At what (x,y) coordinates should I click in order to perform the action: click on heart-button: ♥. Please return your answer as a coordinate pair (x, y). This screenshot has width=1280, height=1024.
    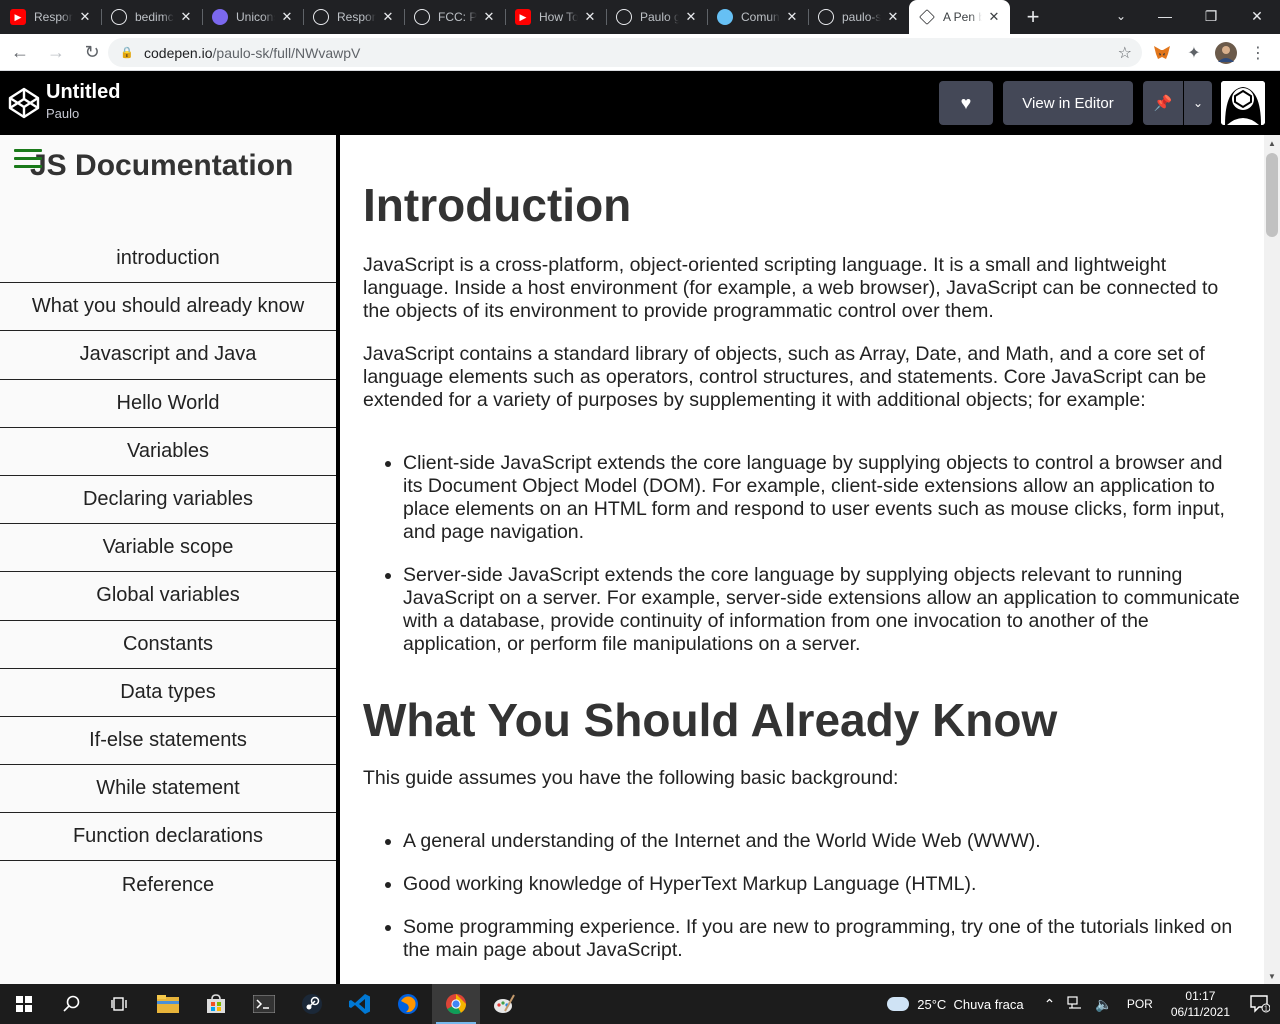
    Looking at the image, I should click on (966, 103).